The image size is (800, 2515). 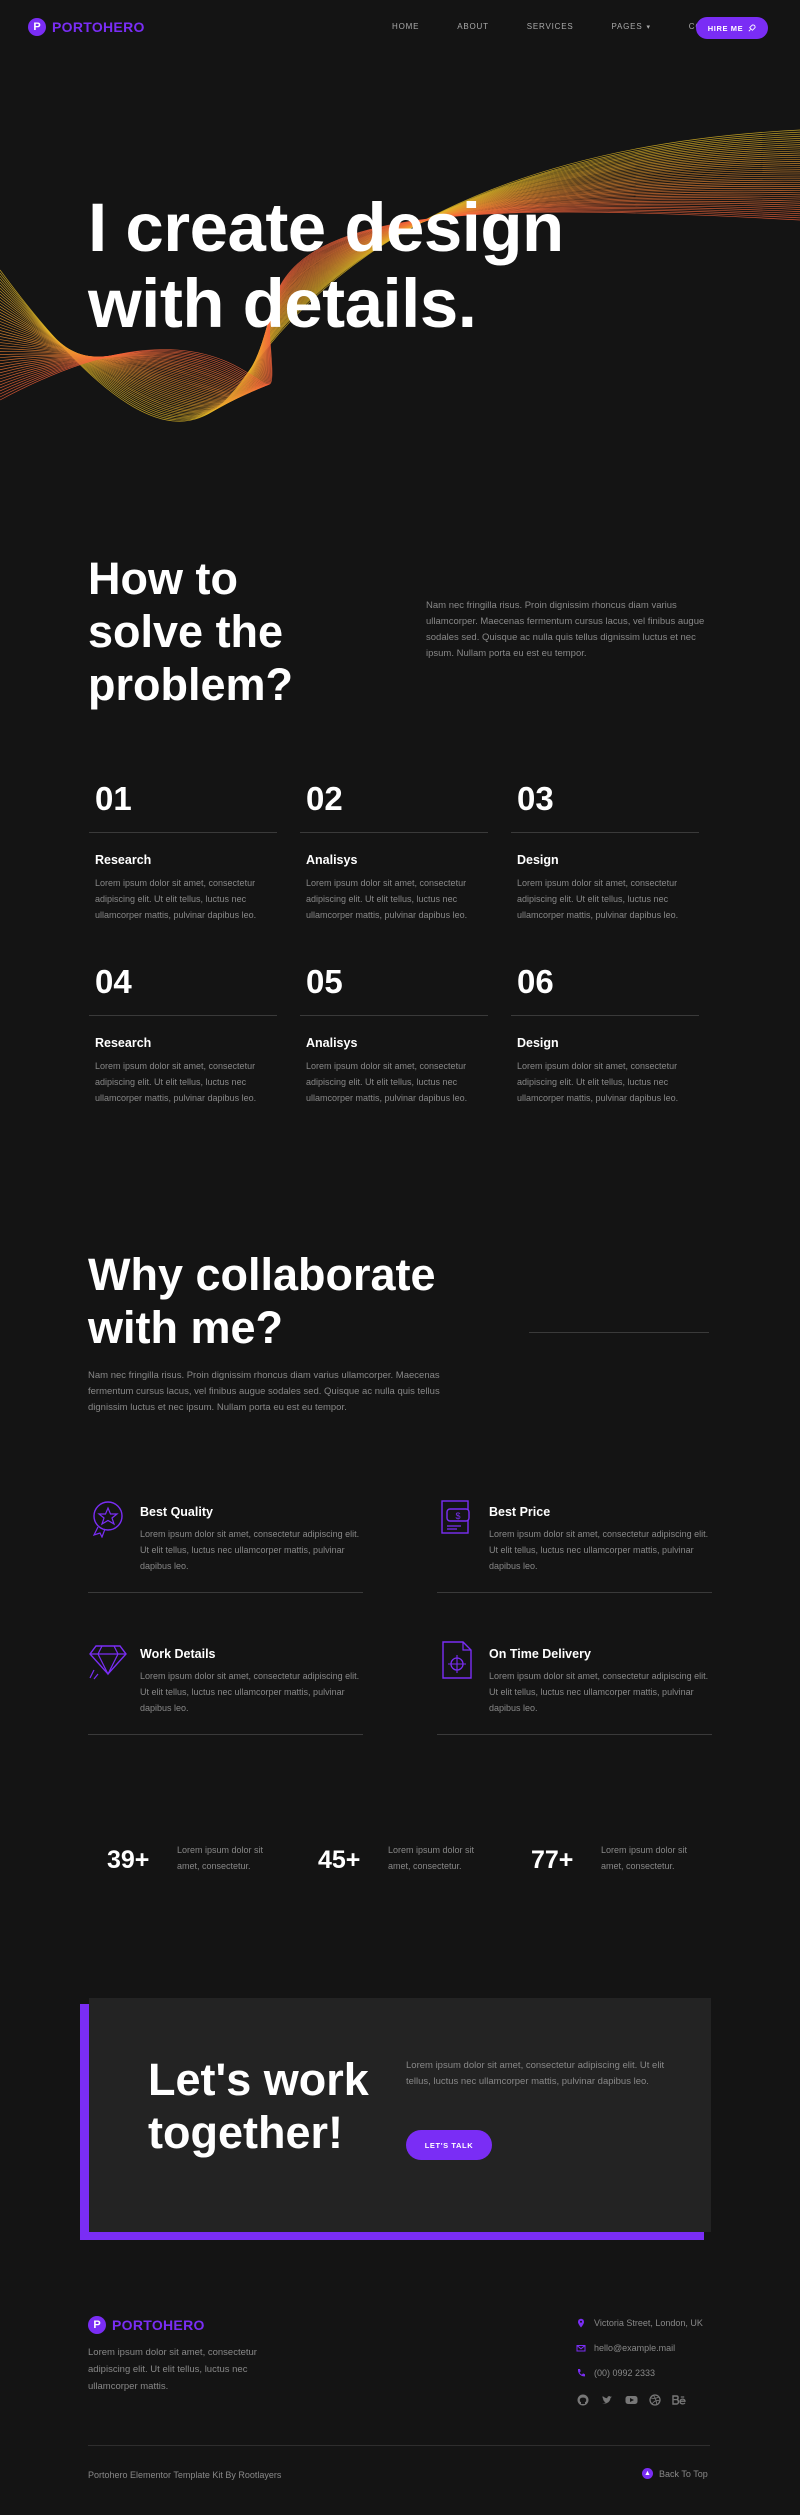 I want to click on contact-address: Victoria Street, London, UK, so click(x=639, y=2323).